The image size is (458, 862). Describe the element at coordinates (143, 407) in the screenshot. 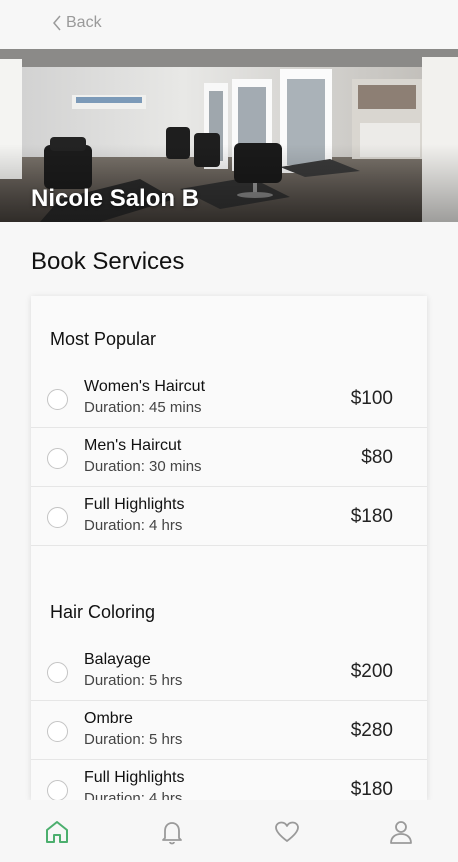

I see `service-duration: Duration: 45 mins` at that location.